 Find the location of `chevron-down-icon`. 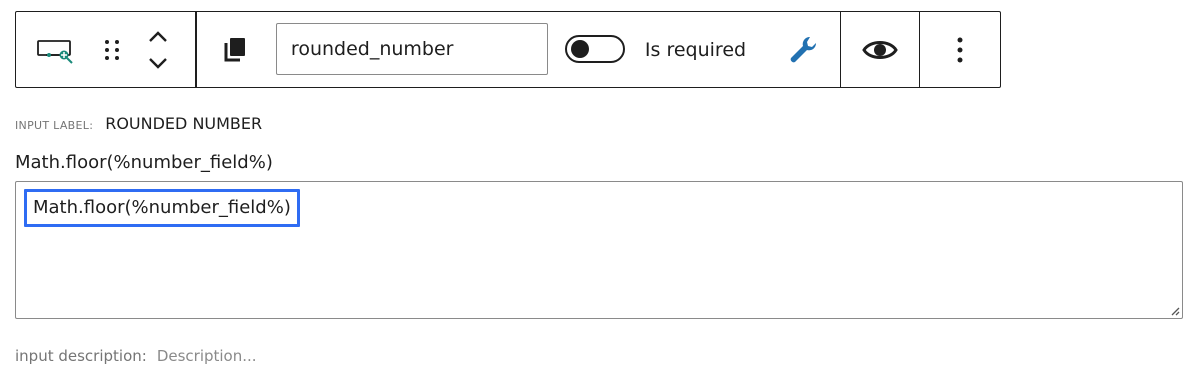

chevron-down-icon is located at coordinates (158, 63).